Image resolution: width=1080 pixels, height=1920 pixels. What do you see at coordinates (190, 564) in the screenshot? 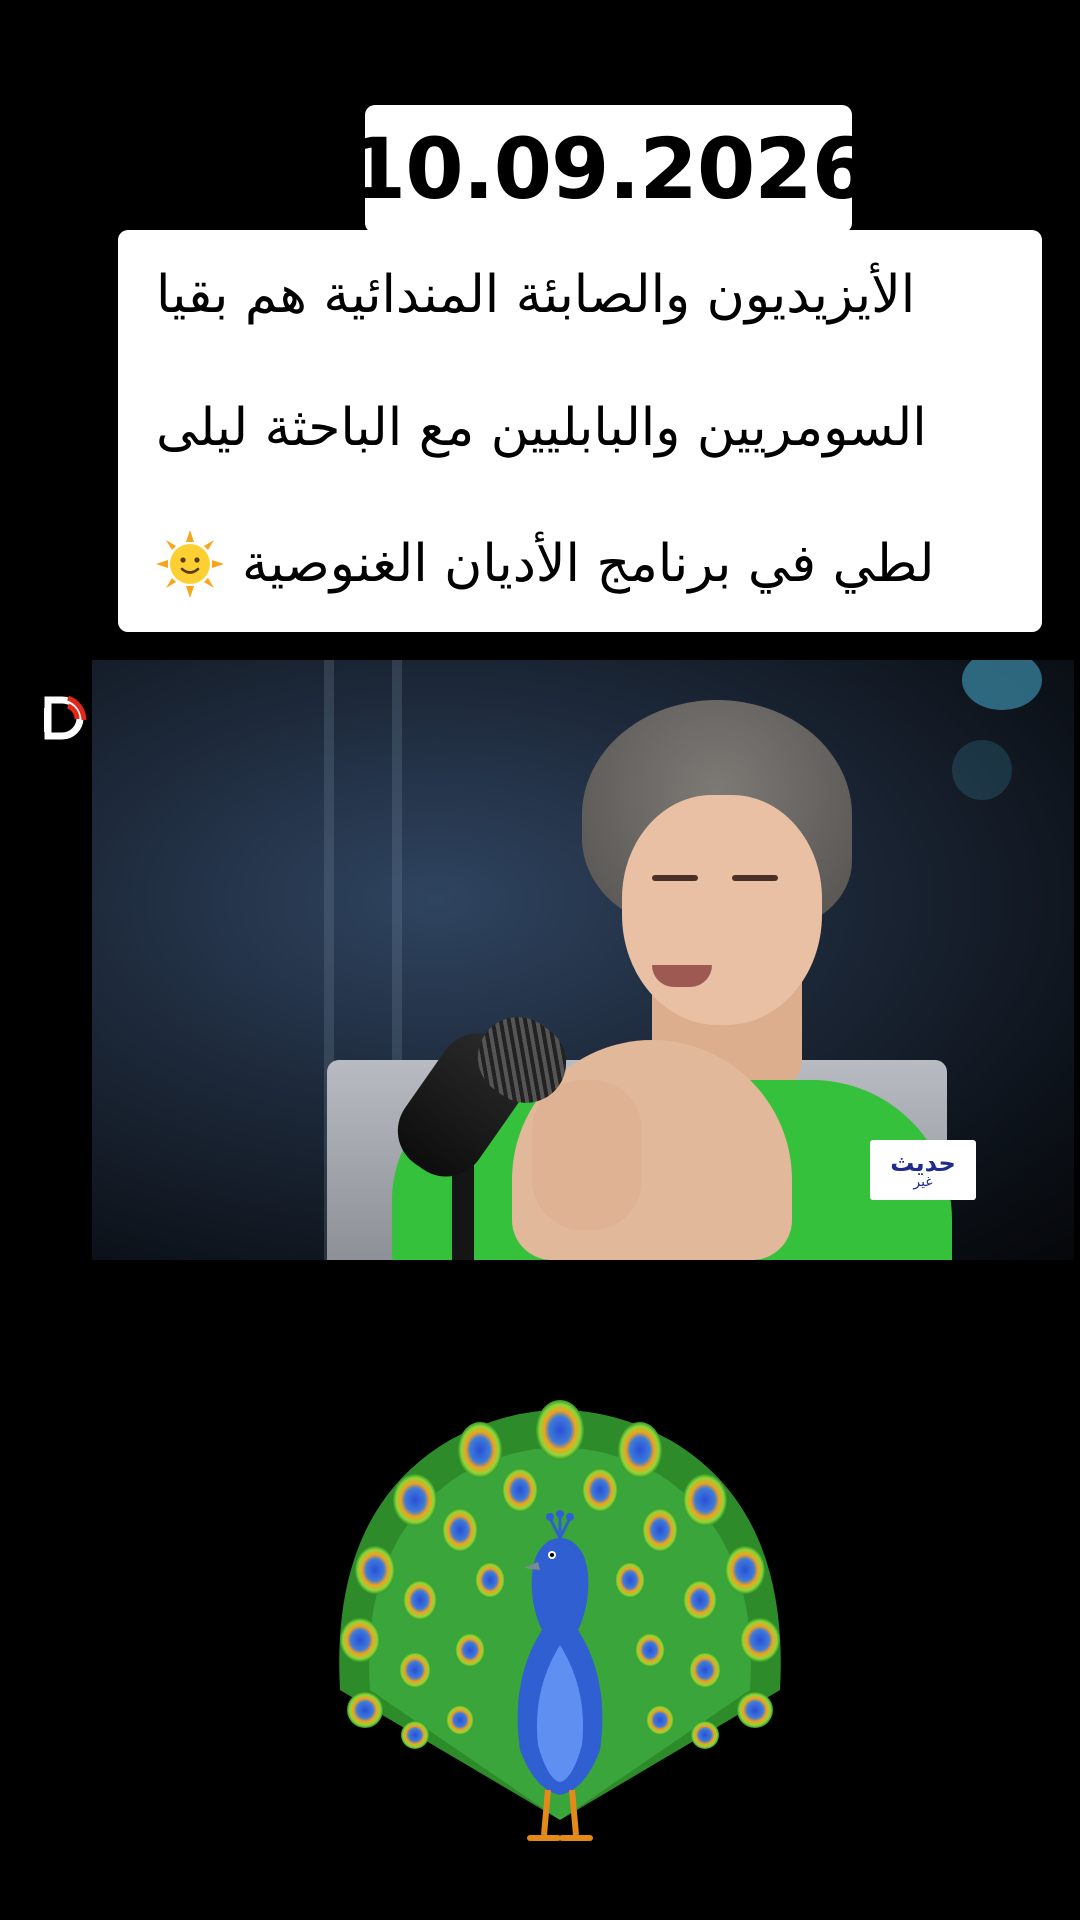
I see `sun-with-face-icon` at bounding box center [190, 564].